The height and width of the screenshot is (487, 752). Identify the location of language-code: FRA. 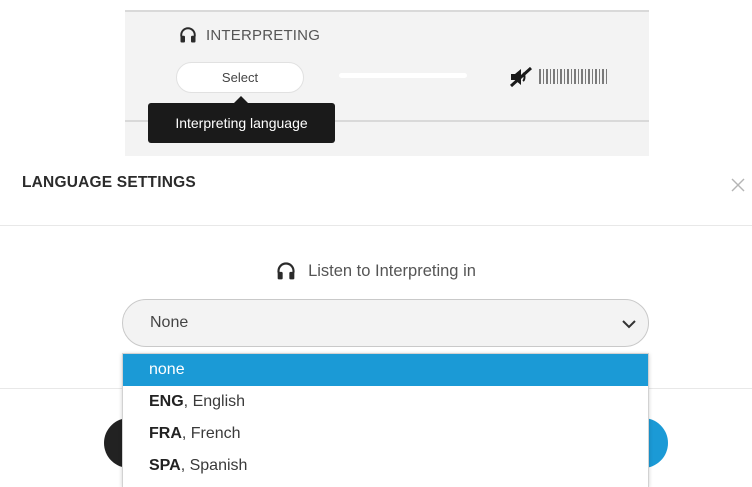
(165, 433).